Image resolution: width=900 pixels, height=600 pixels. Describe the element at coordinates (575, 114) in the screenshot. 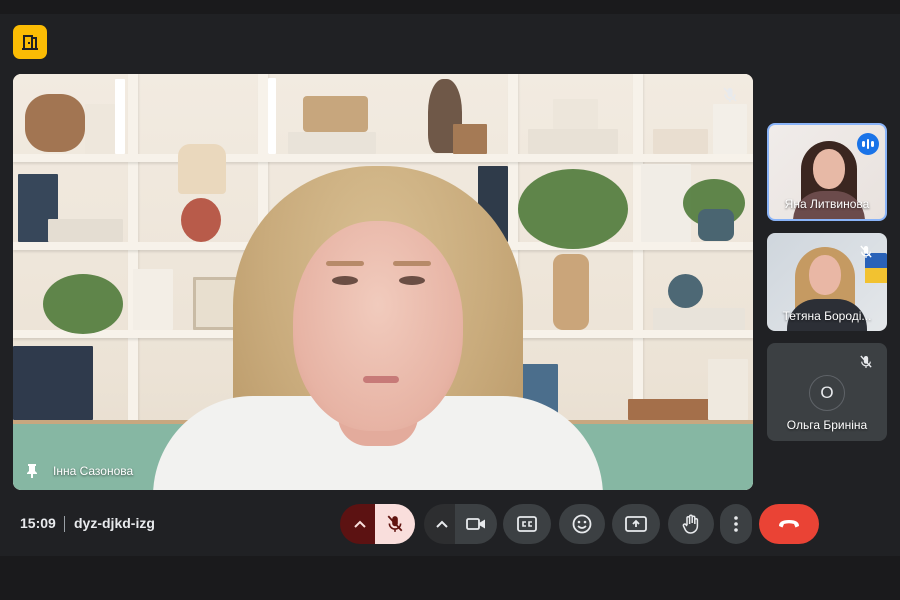

I see `decor-sculpture` at that location.